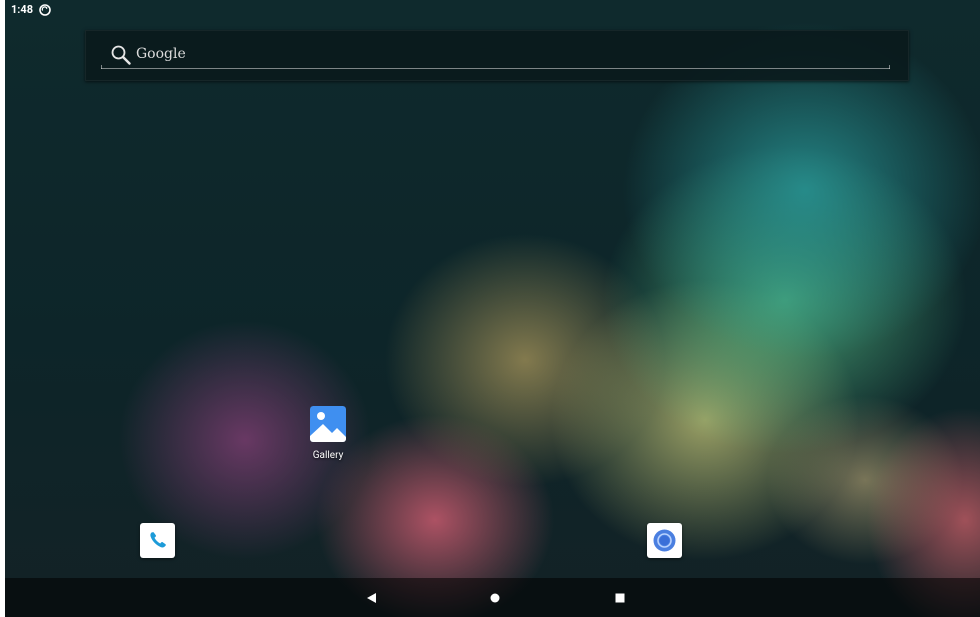  Describe the element at coordinates (328, 424) in the screenshot. I see `gallery-icon` at that location.